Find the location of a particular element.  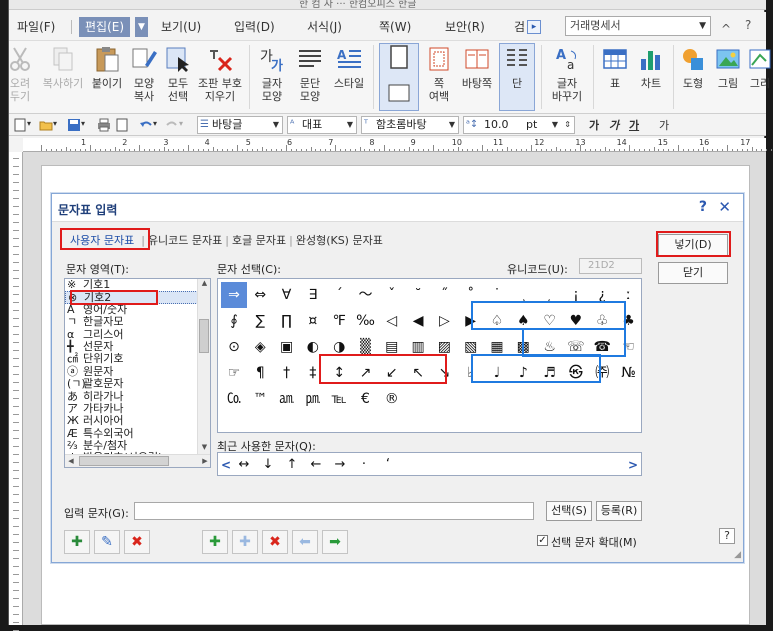

char-cell: ⇒ is located at coordinates (234, 295).